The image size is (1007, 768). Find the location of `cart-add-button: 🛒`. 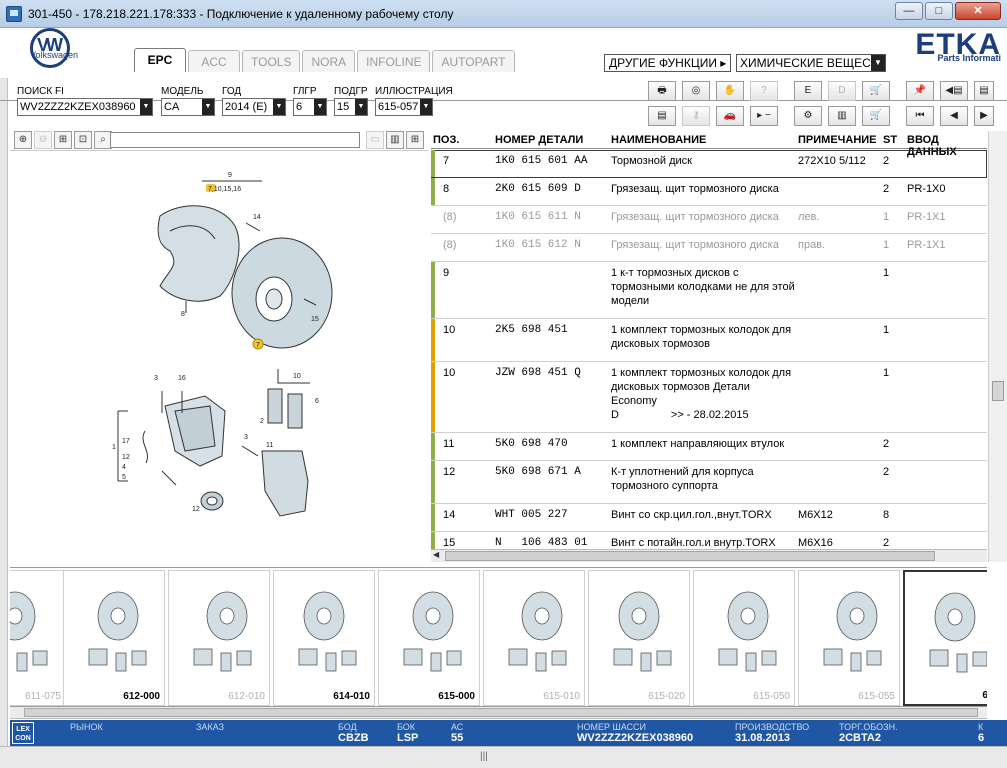

cart-add-button: 🛒 is located at coordinates (876, 91).